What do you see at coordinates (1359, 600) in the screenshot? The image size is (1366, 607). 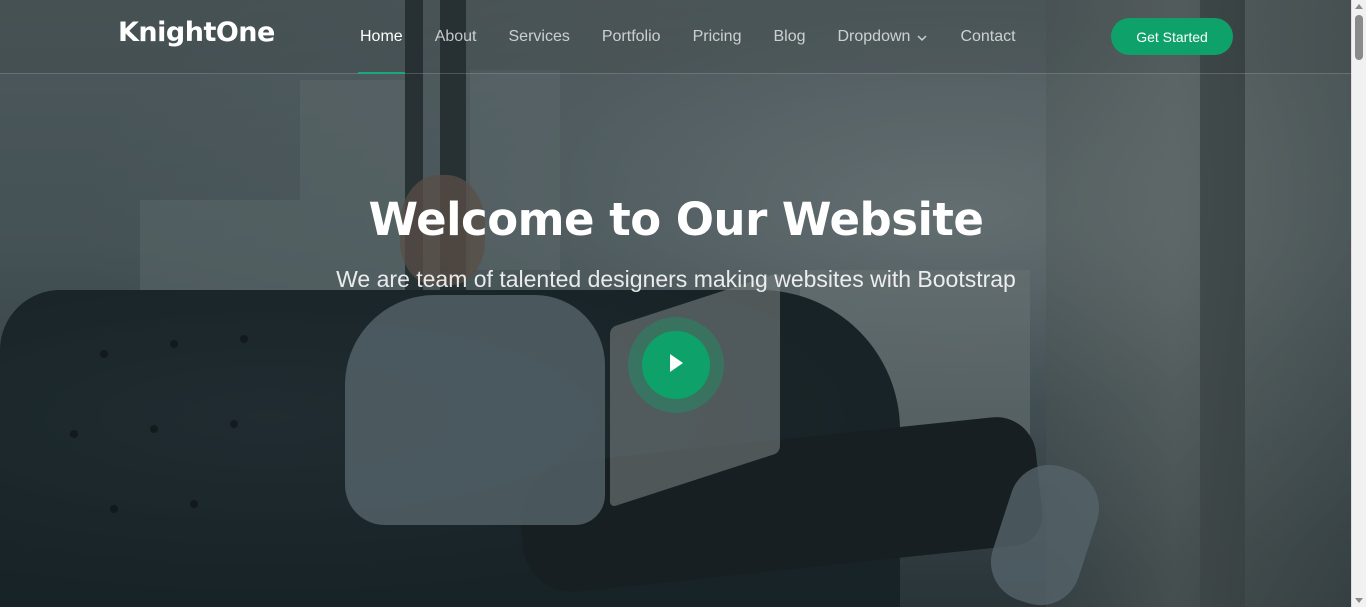 I see `scroll-down-arrow-icon` at bounding box center [1359, 600].